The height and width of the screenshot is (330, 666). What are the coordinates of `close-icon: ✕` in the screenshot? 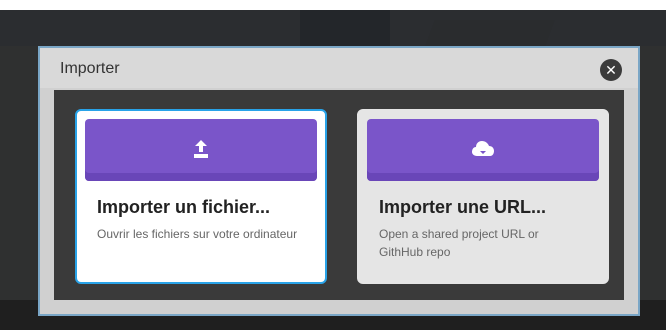 It's located at (611, 70).